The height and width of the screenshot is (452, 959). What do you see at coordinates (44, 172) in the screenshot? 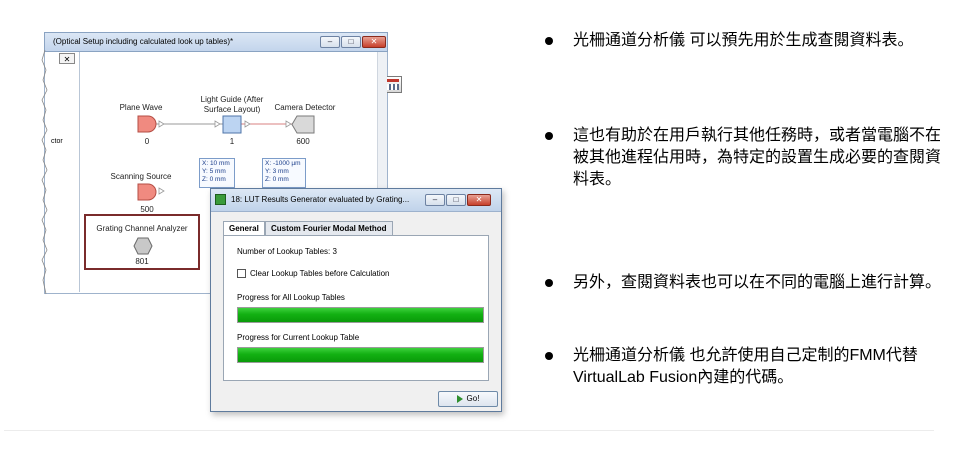
I see `torn-edge-decoration` at bounding box center [44, 172].